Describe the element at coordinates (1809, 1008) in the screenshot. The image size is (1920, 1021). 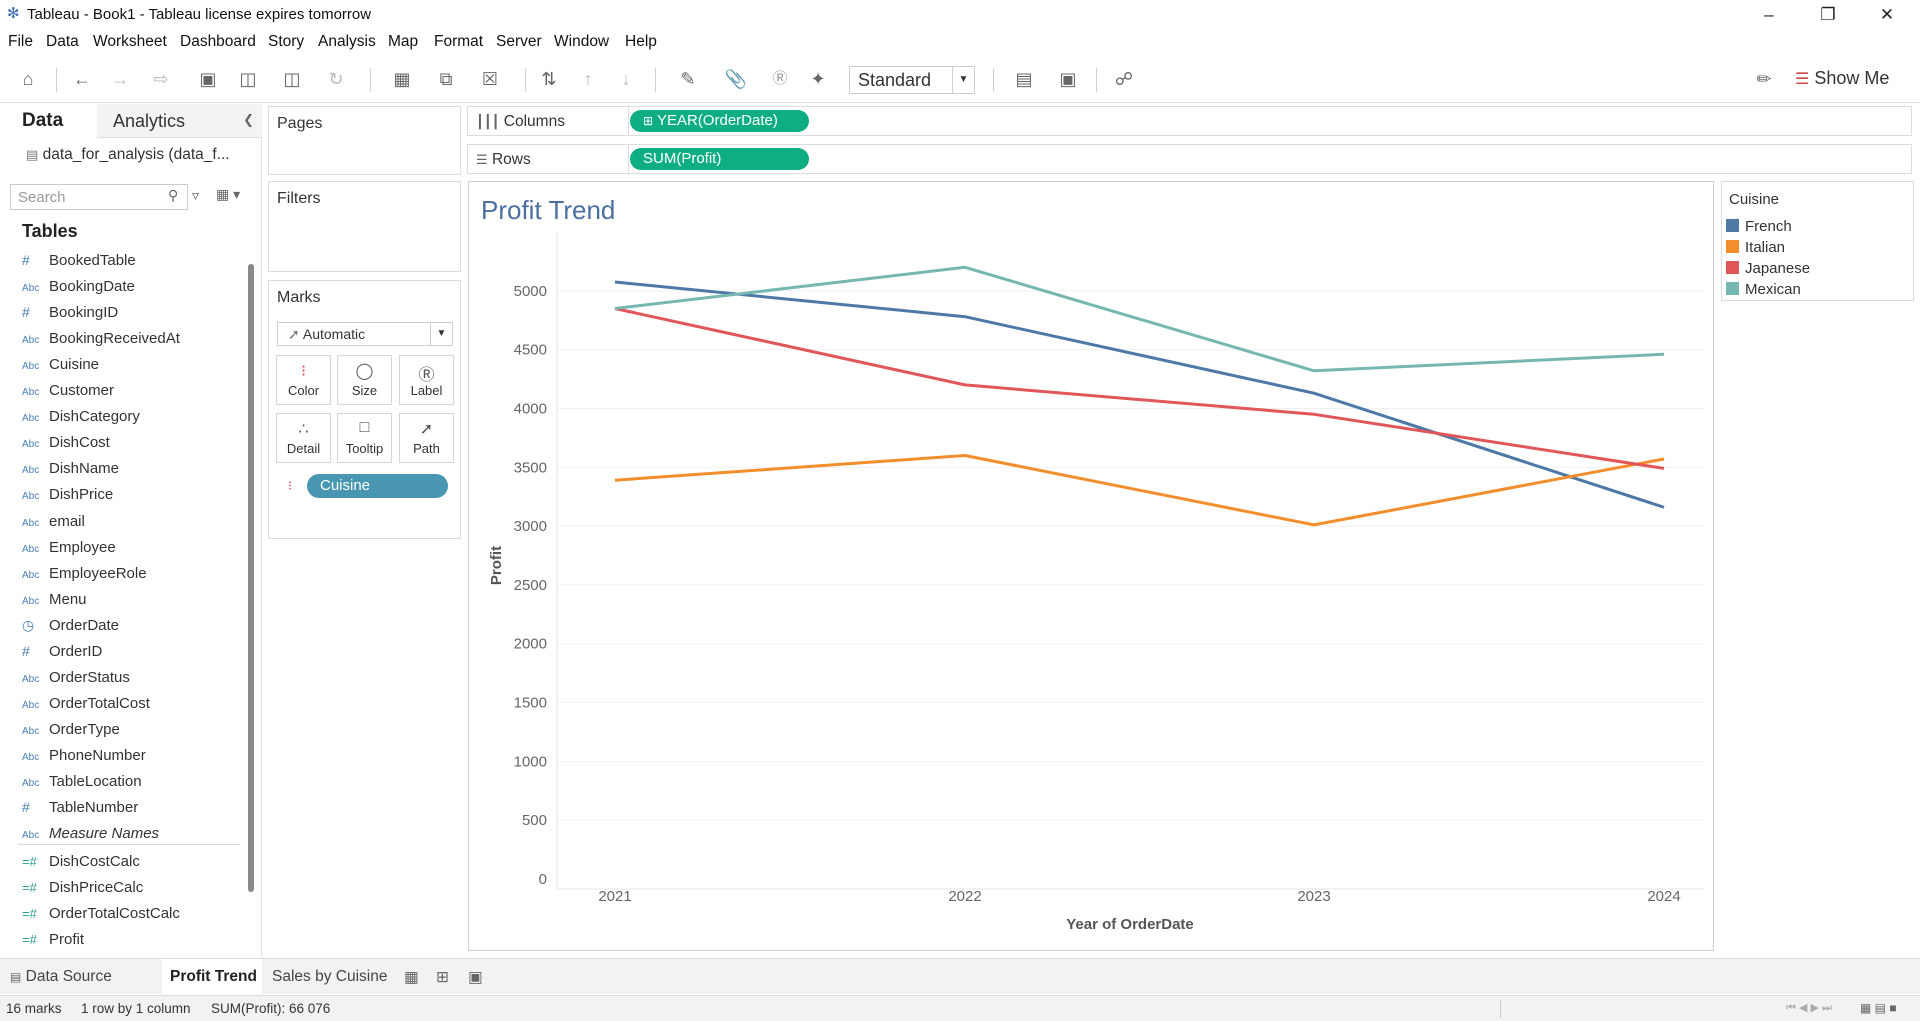
I see `sheet-navigation-icons: ⏮ ◀ ▶ ⏭` at that location.